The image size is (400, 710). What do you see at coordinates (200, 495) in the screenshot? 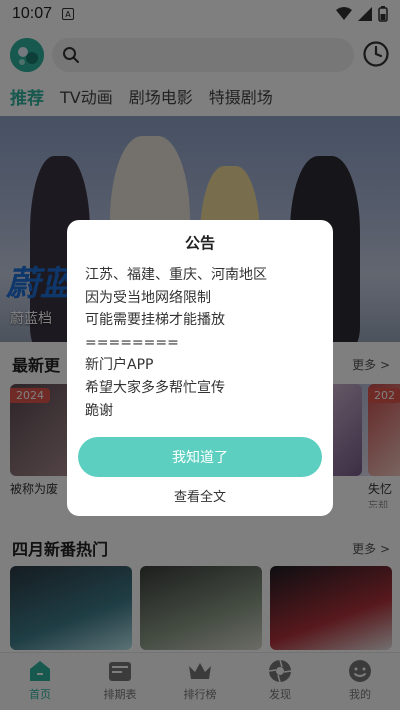
I see `view-full-text-link: 查看全文` at bounding box center [200, 495].